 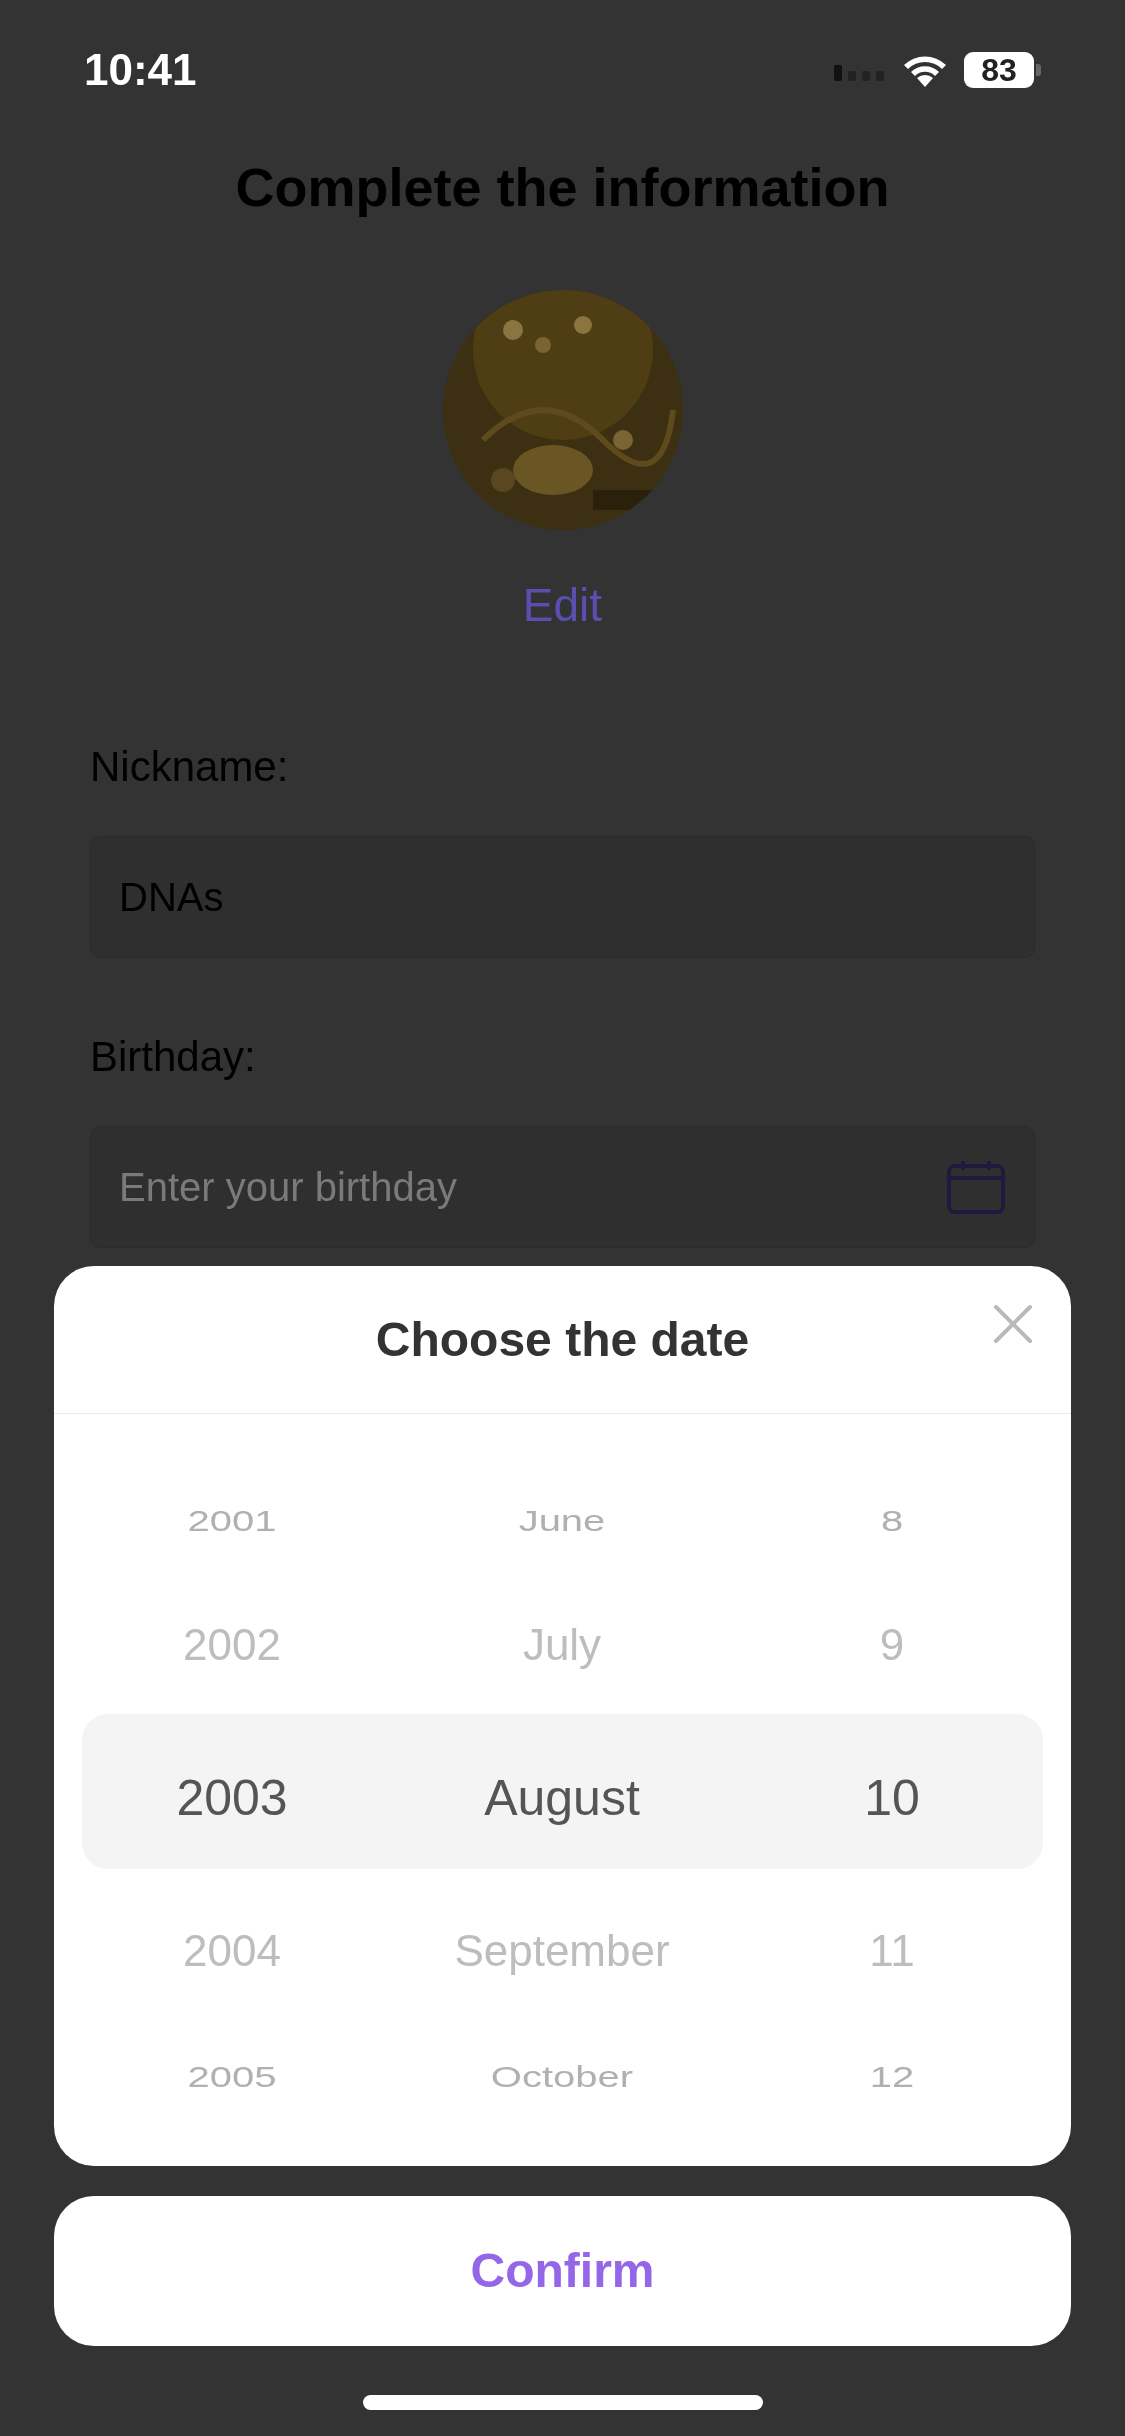 What do you see at coordinates (232, 1951) in the screenshot?
I see `picker-option: 2004` at bounding box center [232, 1951].